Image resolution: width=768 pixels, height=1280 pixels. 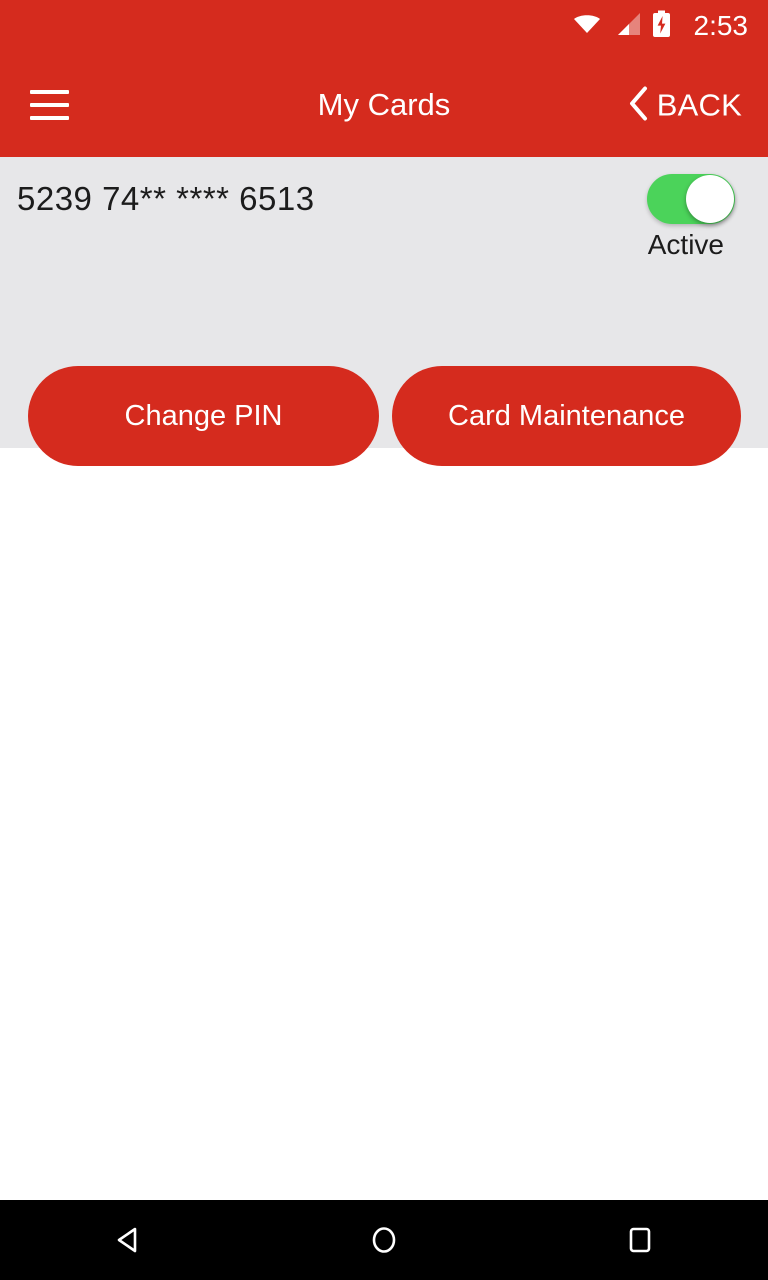 I want to click on card-status-toggle-wrap, so click(x=691, y=199).